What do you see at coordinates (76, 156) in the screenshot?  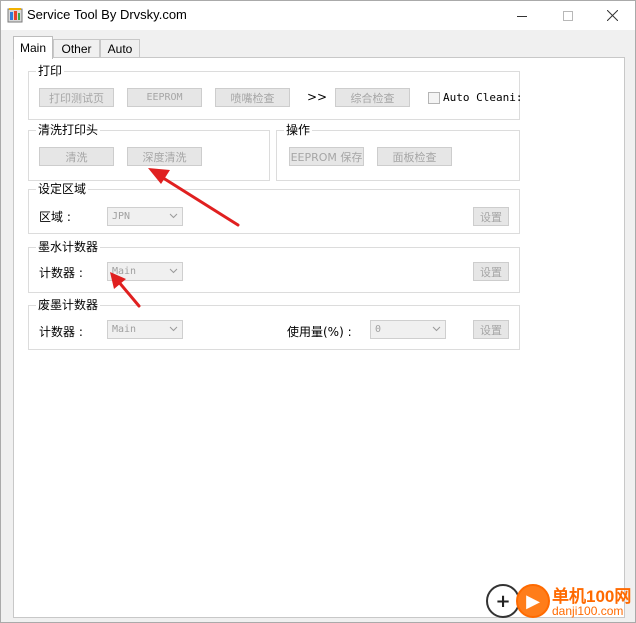 I see `clean-button: 清洗` at bounding box center [76, 156].